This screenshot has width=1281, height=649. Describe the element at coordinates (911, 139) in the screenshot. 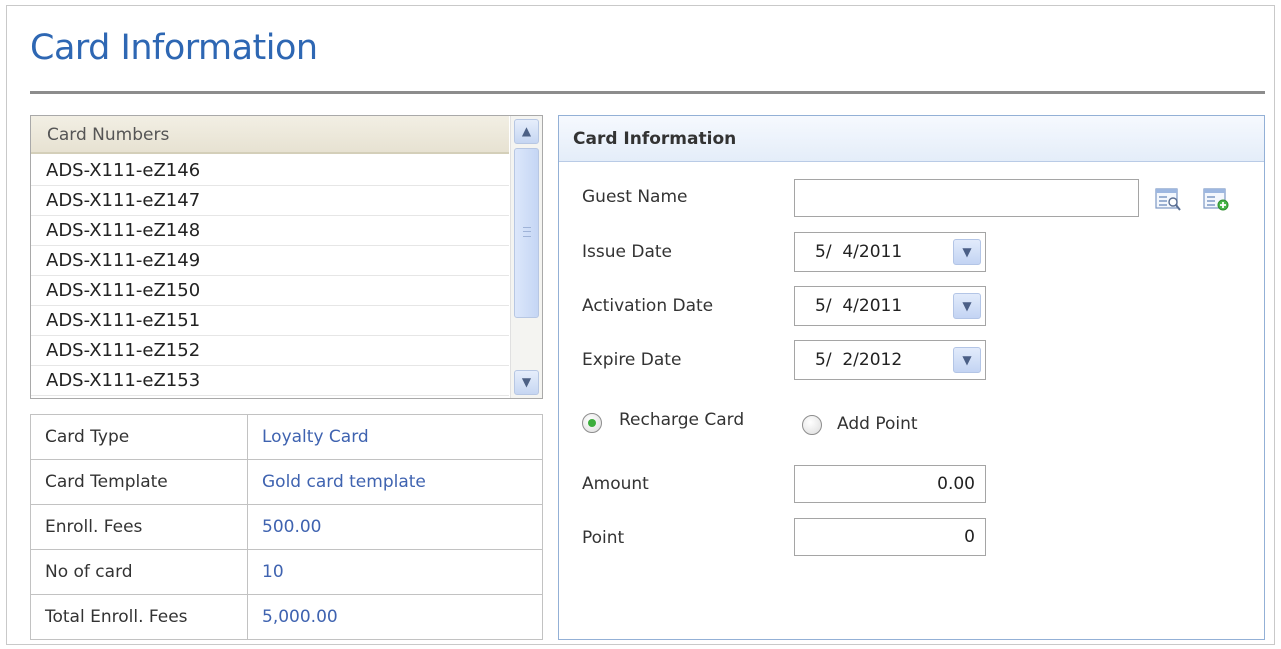

I see `panel-header: Card Information` at that location.